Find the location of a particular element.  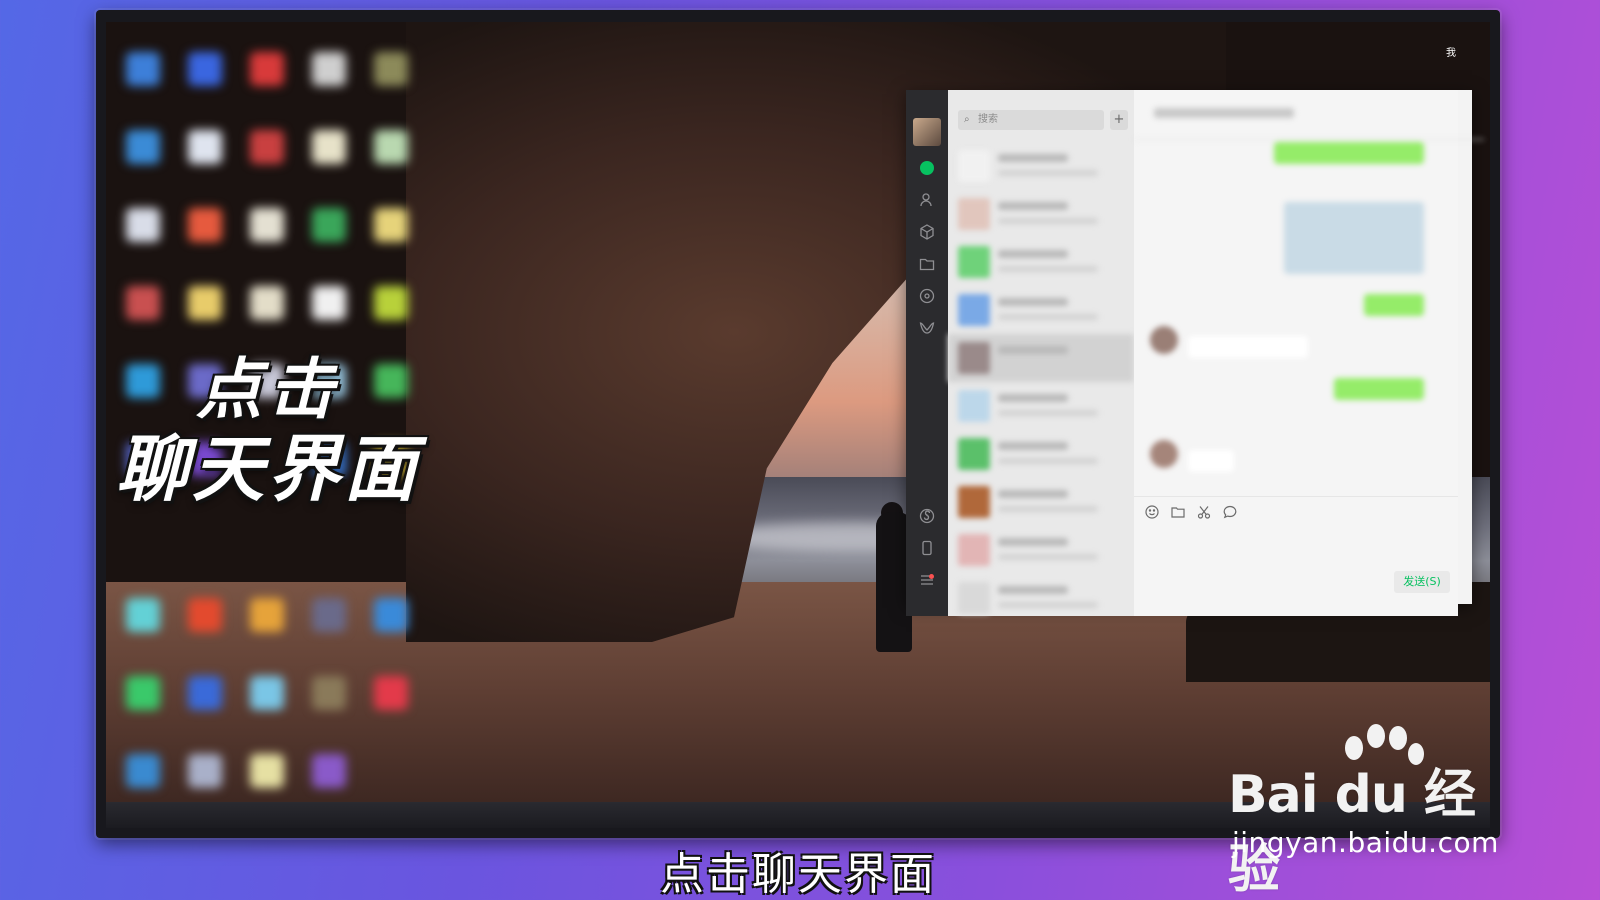

chat-list-panel: ⌕ 搜索 + is located at coordinates (1041, 353).